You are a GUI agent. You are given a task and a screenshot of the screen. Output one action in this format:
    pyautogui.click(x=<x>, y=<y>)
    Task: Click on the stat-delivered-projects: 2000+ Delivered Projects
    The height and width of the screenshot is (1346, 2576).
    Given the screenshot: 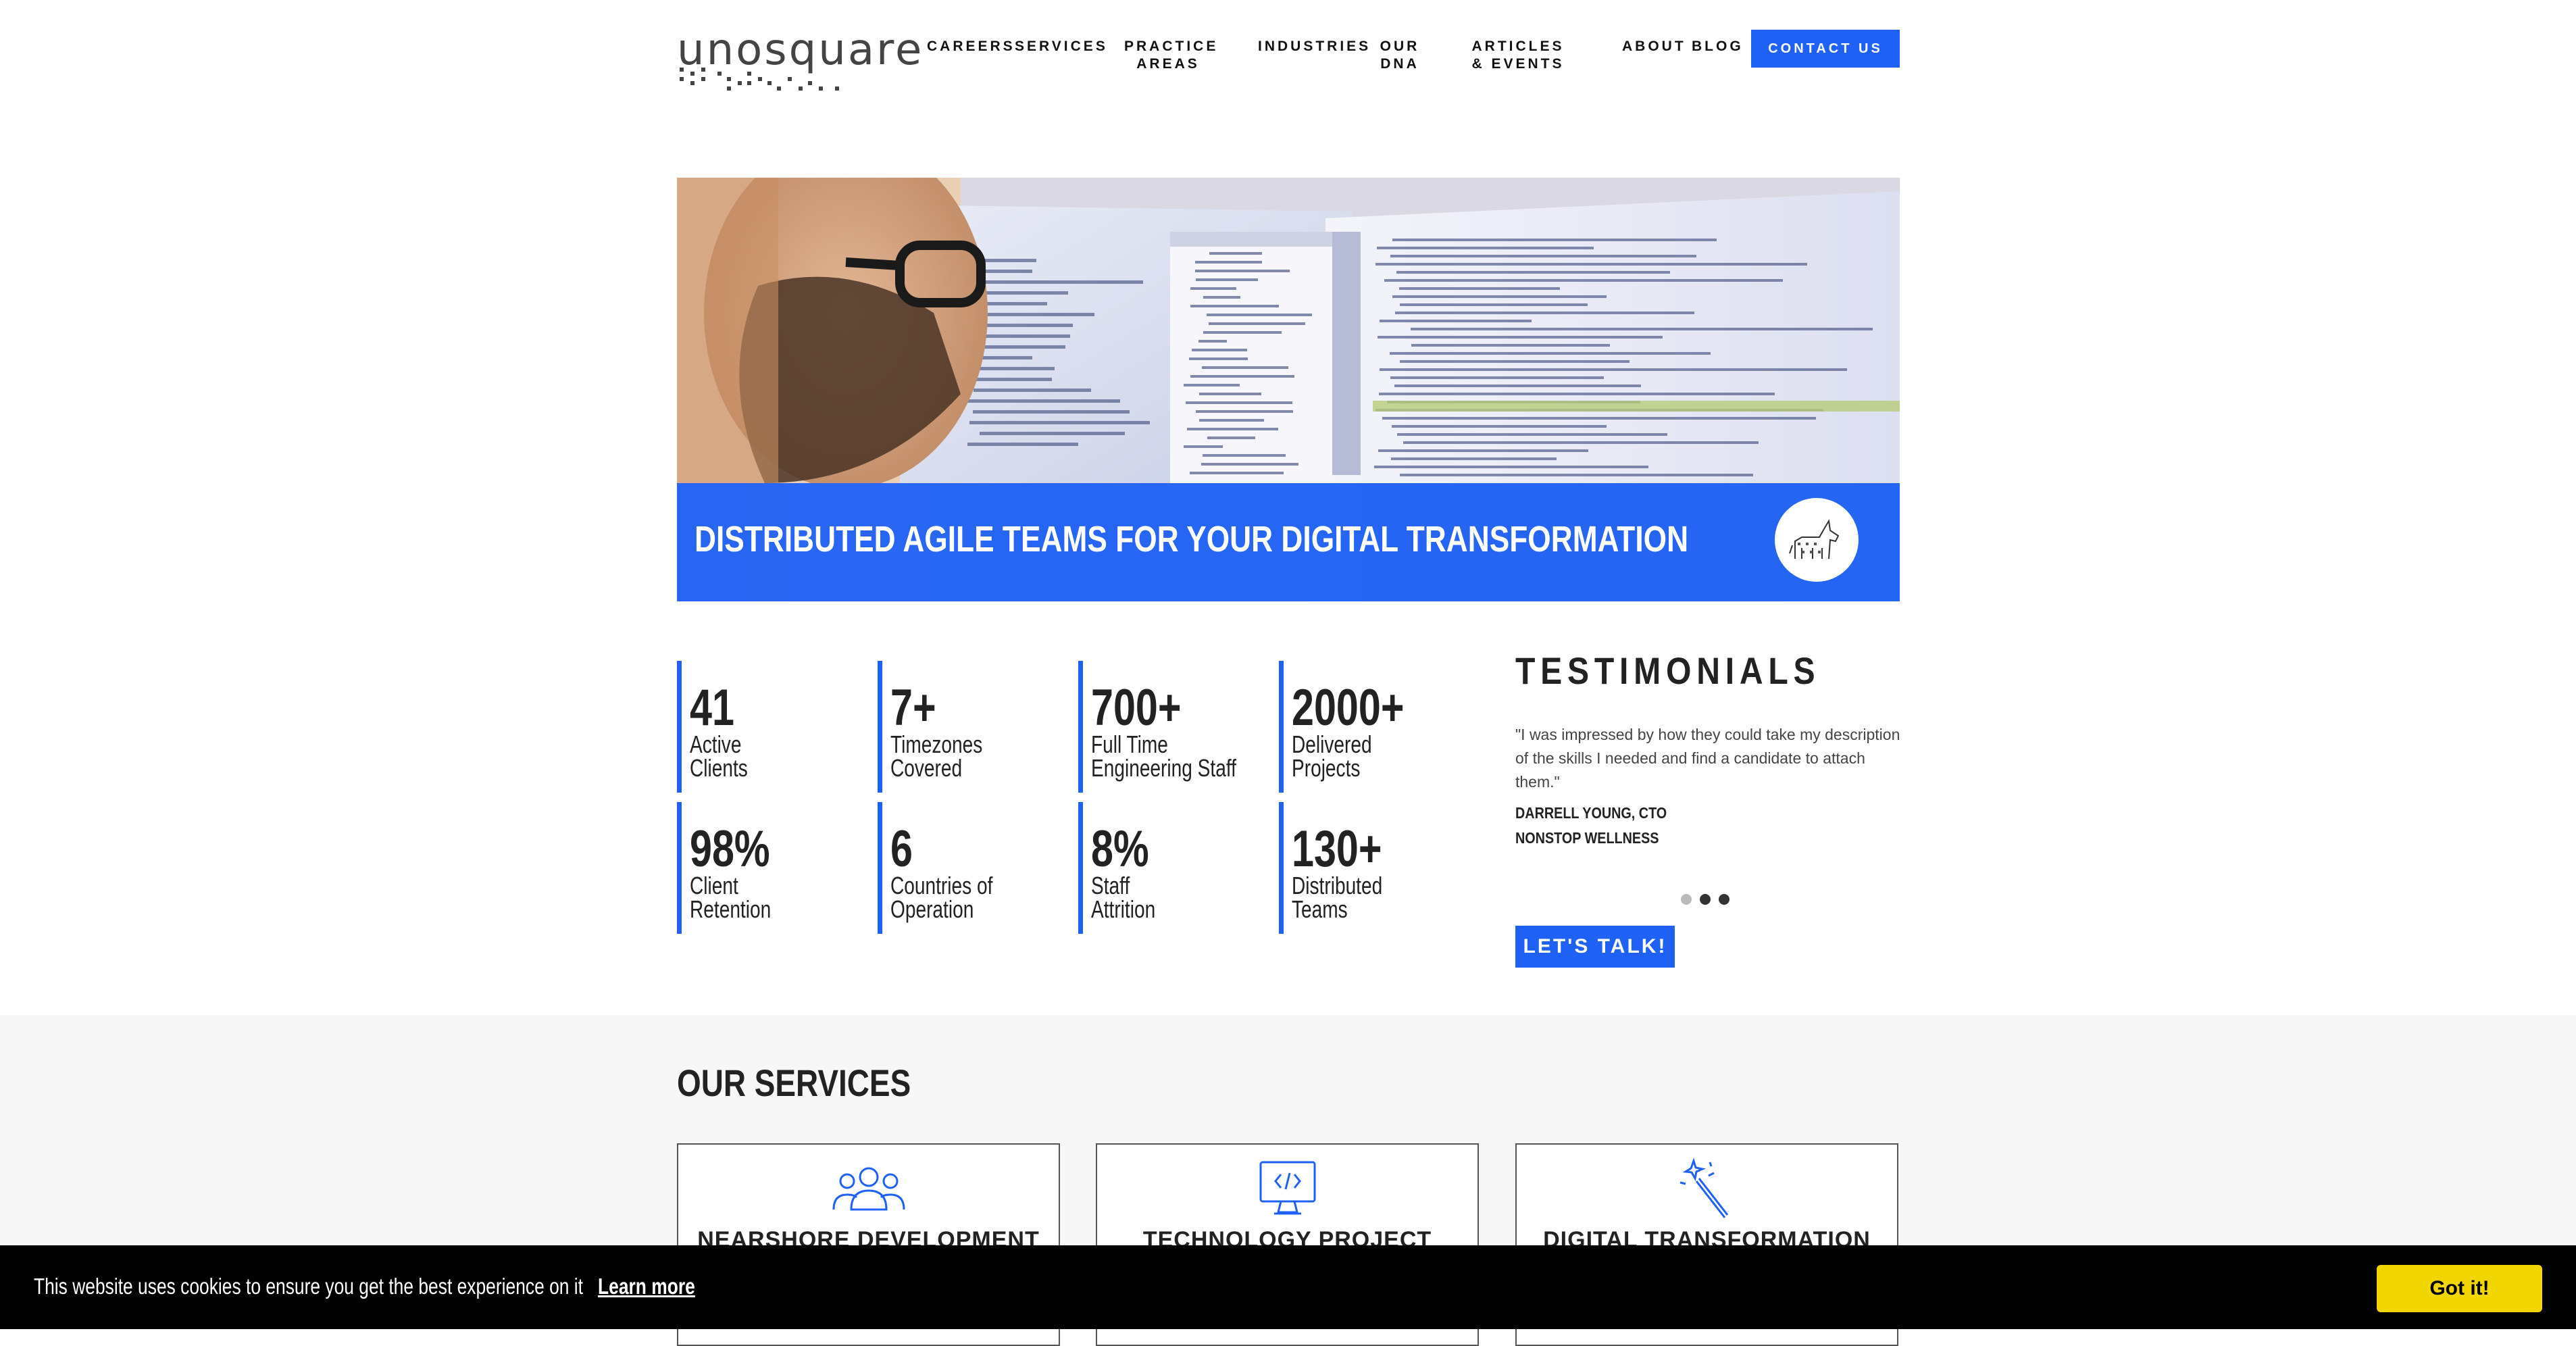 What is the action you would take?
    pyautogui.click(x=1372, y=727)
    